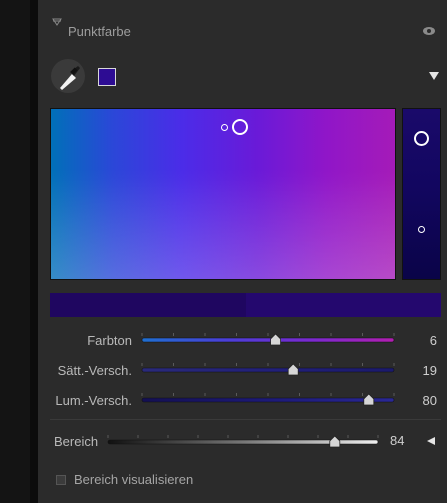  Describe the element at coordinates (57, 22) in the screenshot. I see `disclosure-triangle-icon` at that location.